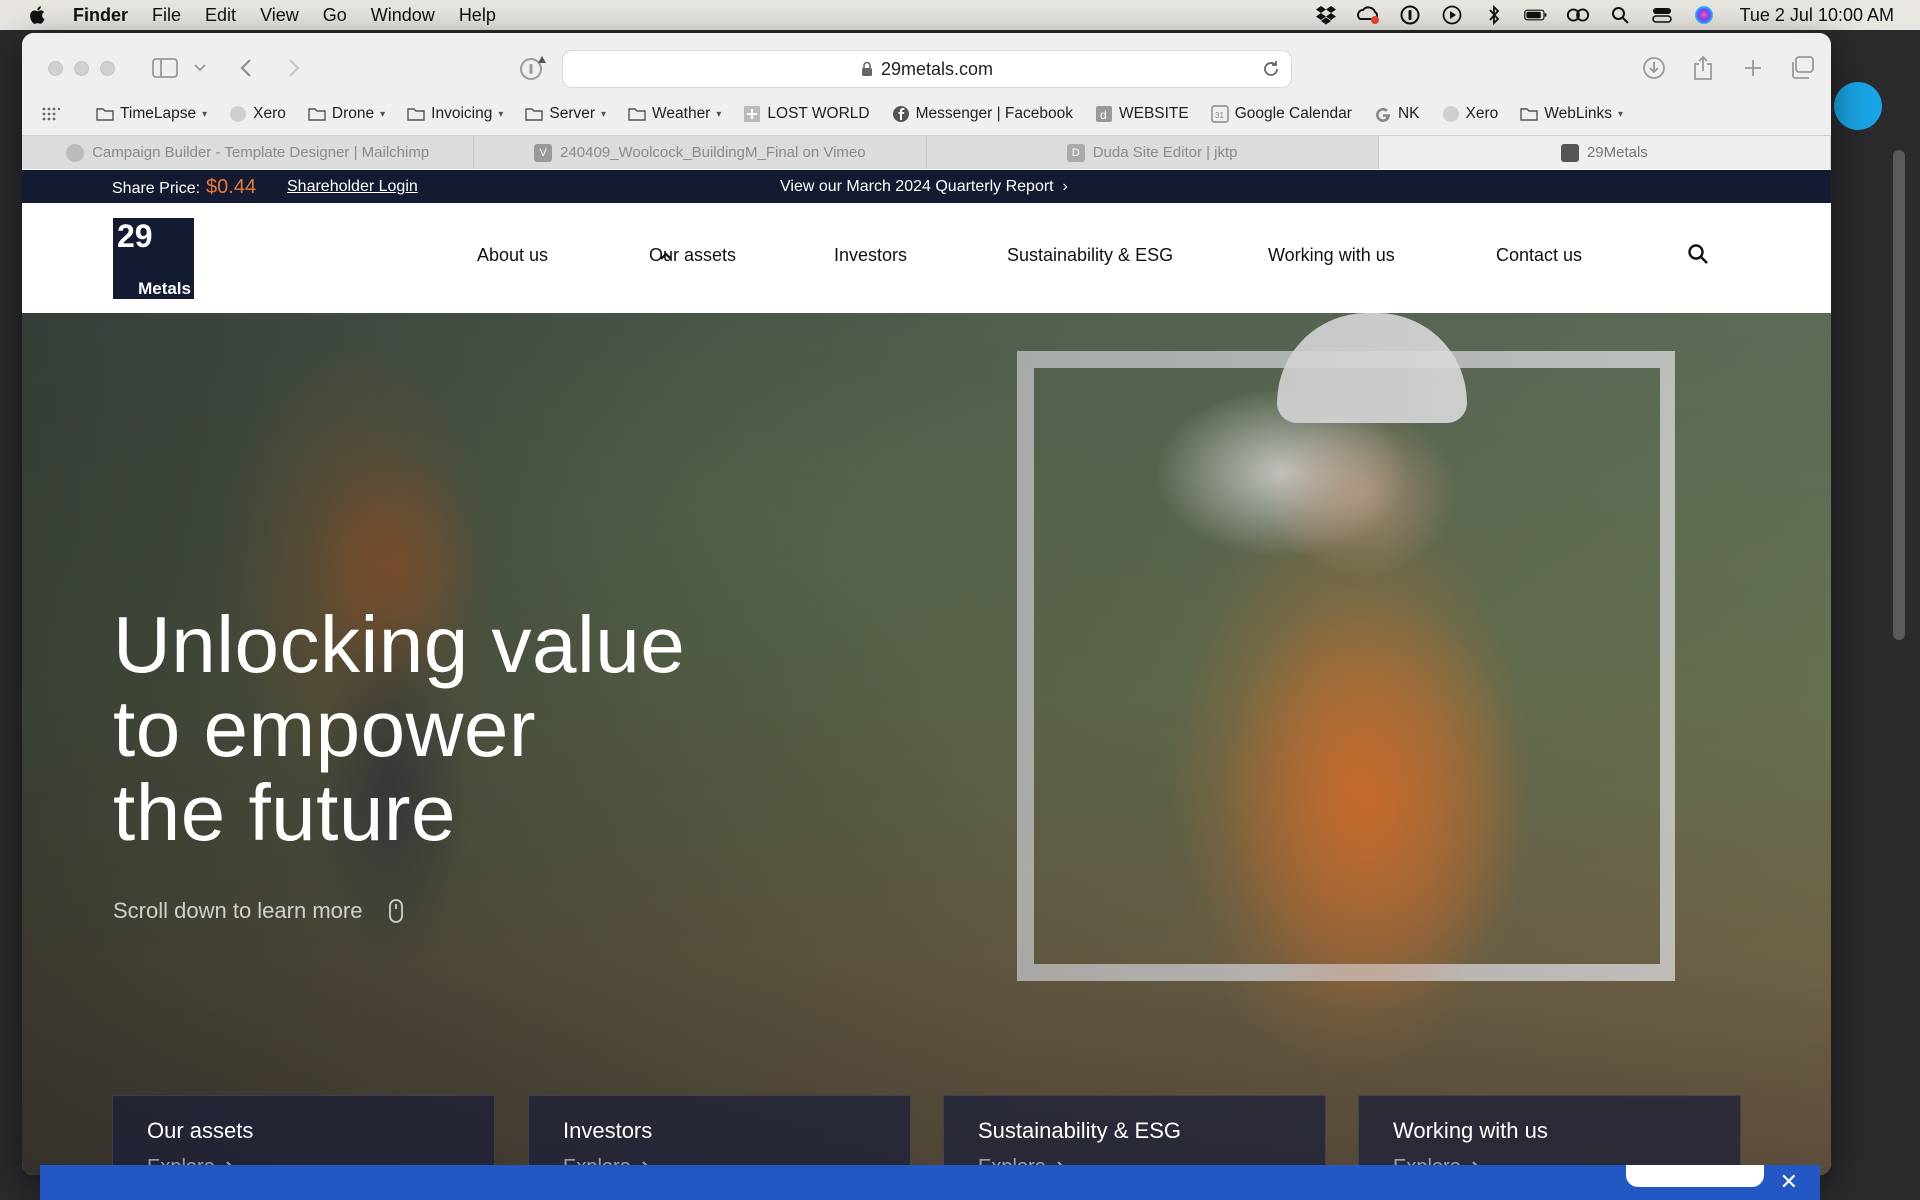 Image resolution: width=1920 pixels, height=1200 pixels. Describe the element at coordinates (51, 114) in the screenshot. I see `apps-grid-icon` at that location.